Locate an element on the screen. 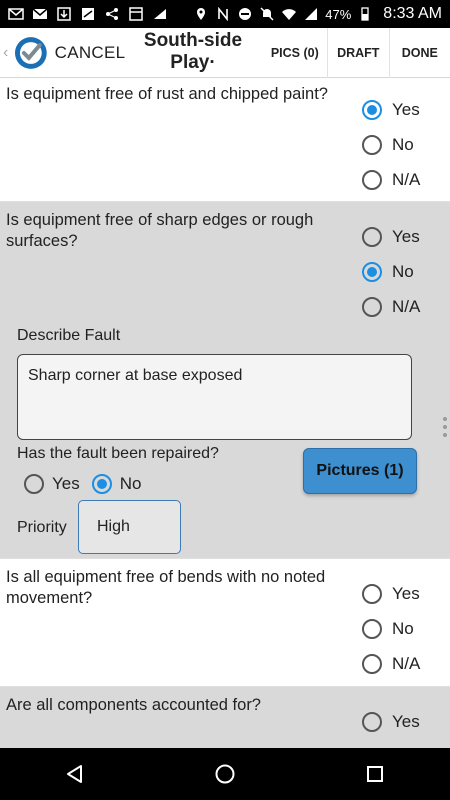  signal-shape-icon is located at coordinates (160, 14).